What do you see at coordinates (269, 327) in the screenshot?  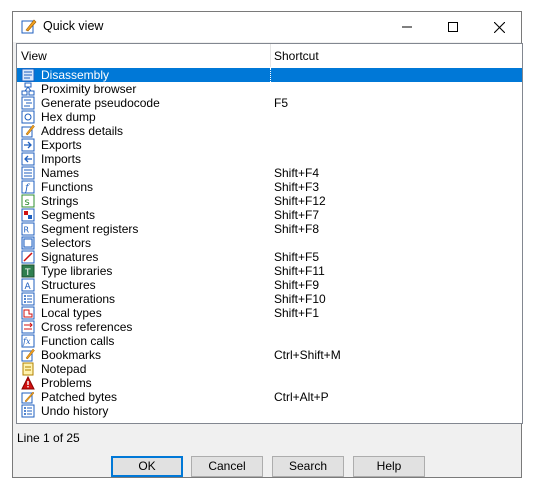 I see `list-item: Cross references` at bounding box center [269, 327].